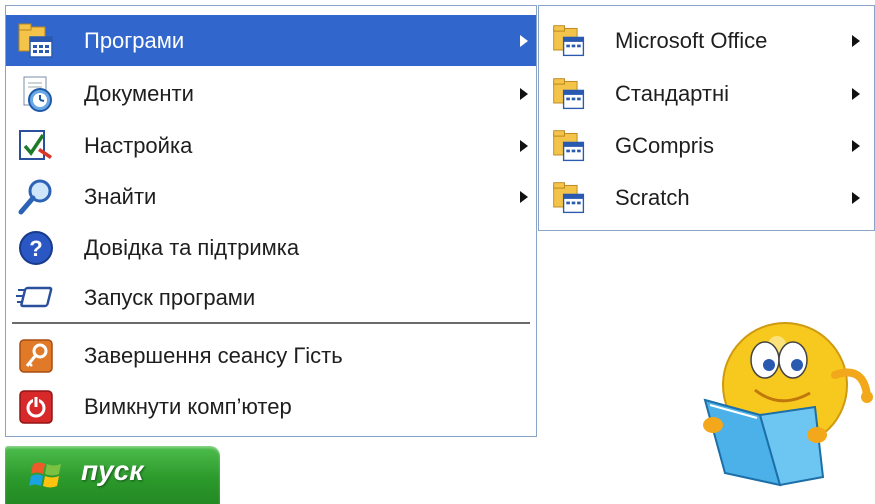  I want to click on menu-item-label: Настройка, so click(138, 145).